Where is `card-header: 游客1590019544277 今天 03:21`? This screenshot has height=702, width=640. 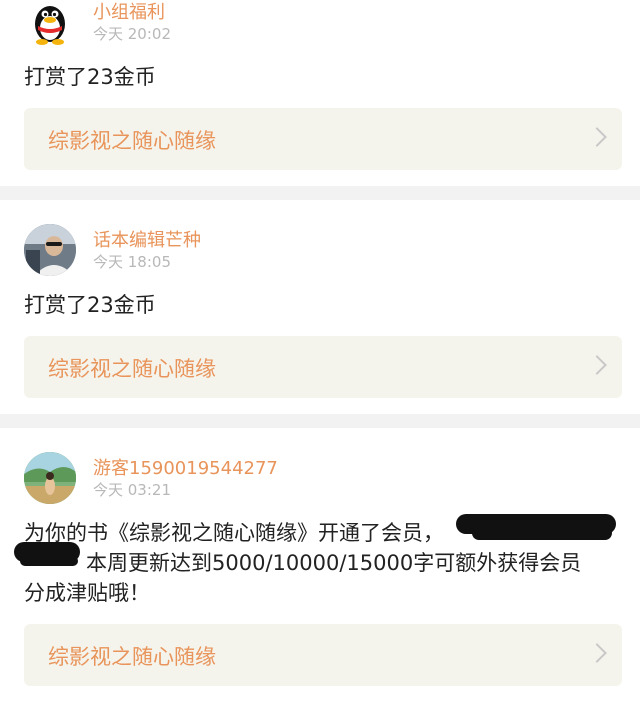 card-header: 游客1590019544277 今天 03:21 is located at coordinates (323, 480).